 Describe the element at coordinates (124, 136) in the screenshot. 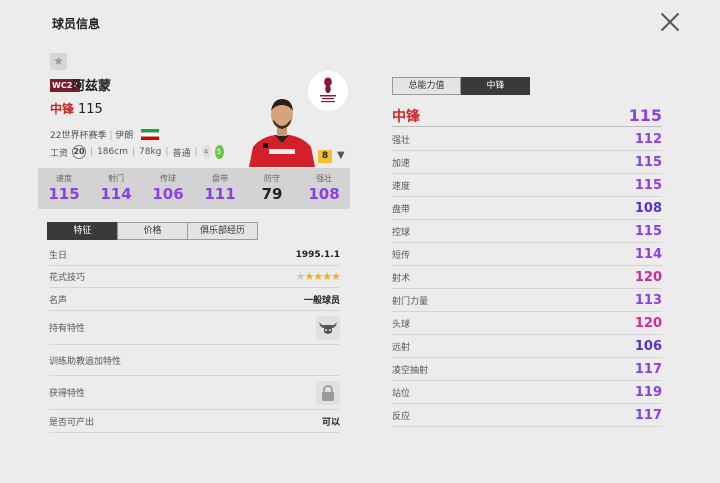

I see `nation-name: 伊朗` at that location.